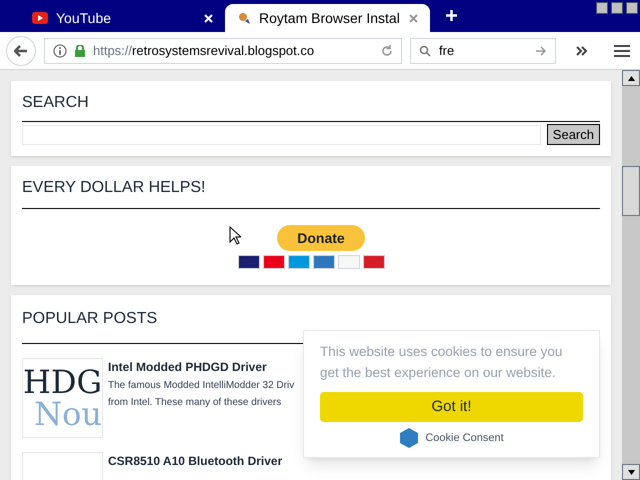 The width and height of the screenshot is (640, 480). I want to click on back-button, so click(21, 51).